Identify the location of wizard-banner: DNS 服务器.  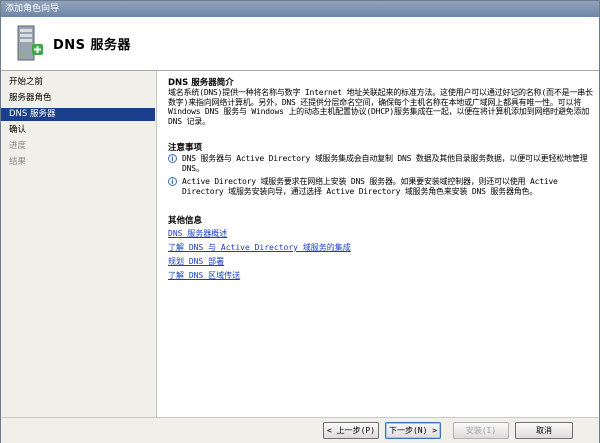
(300, 44).